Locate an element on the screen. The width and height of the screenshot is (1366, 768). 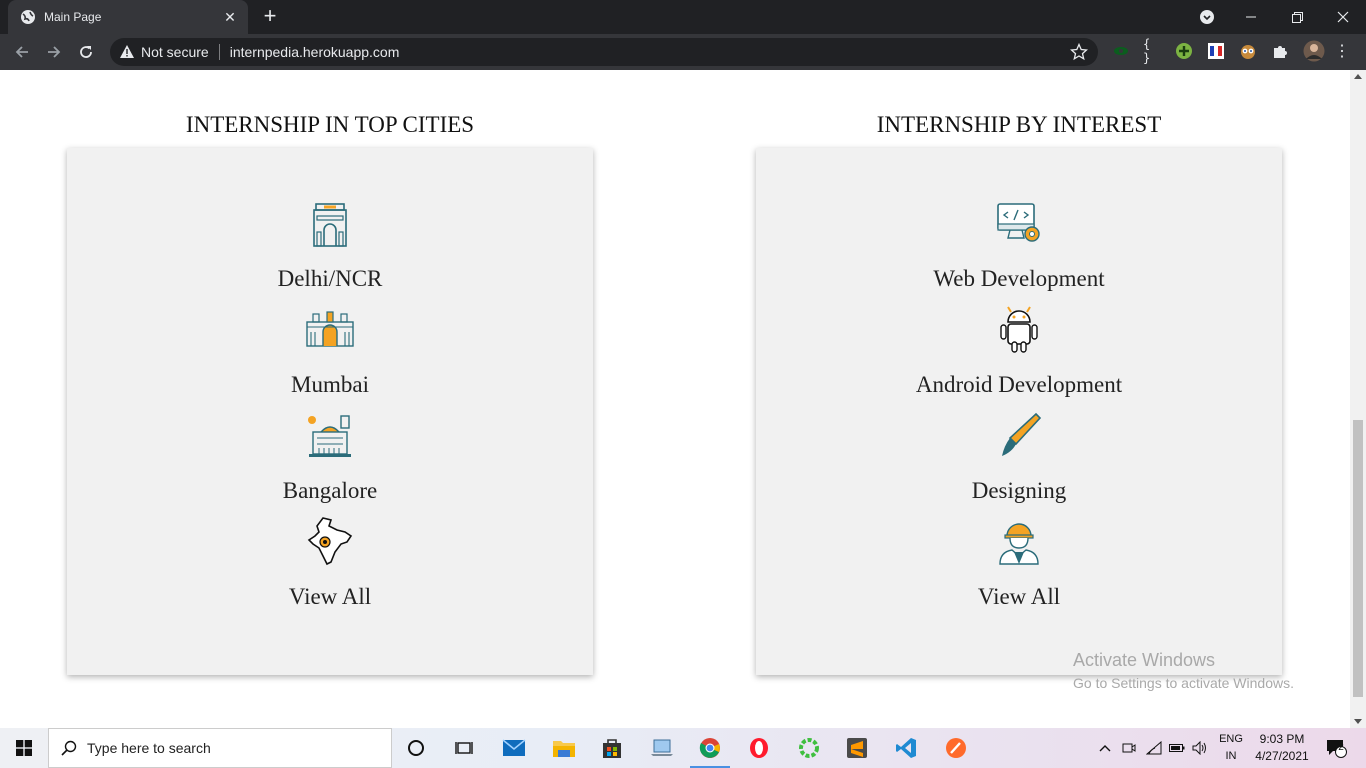
city-item-bangalore: Bangalore is located at coordinates (330, 457).